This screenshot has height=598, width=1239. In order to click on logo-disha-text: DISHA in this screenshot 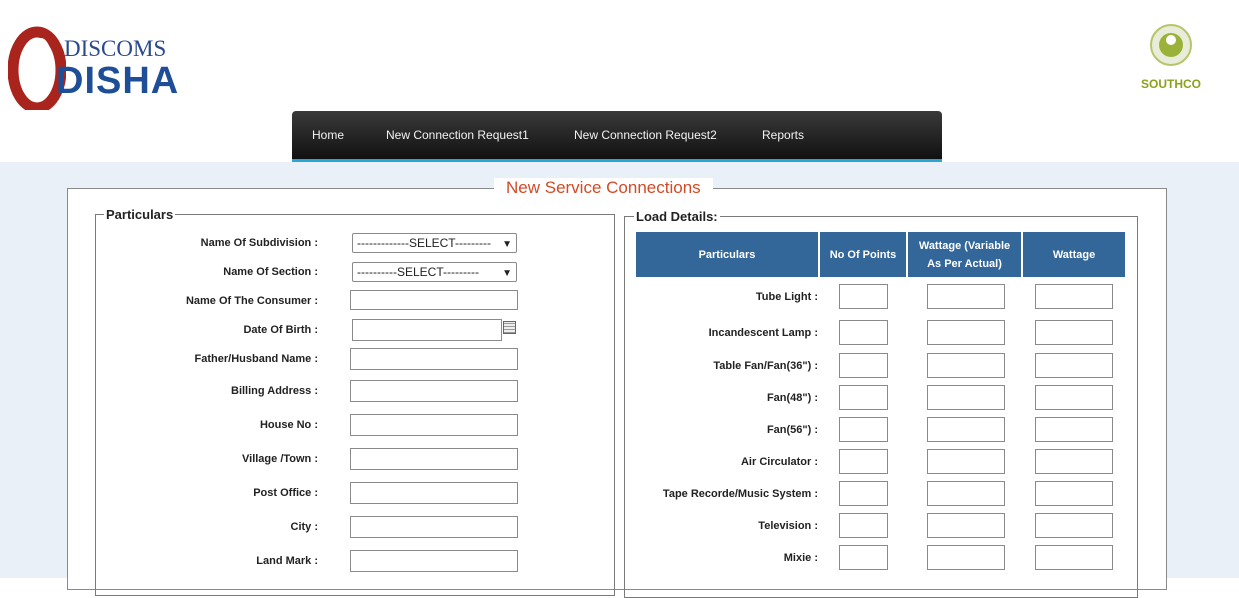, I will do `click(118, 81)`.